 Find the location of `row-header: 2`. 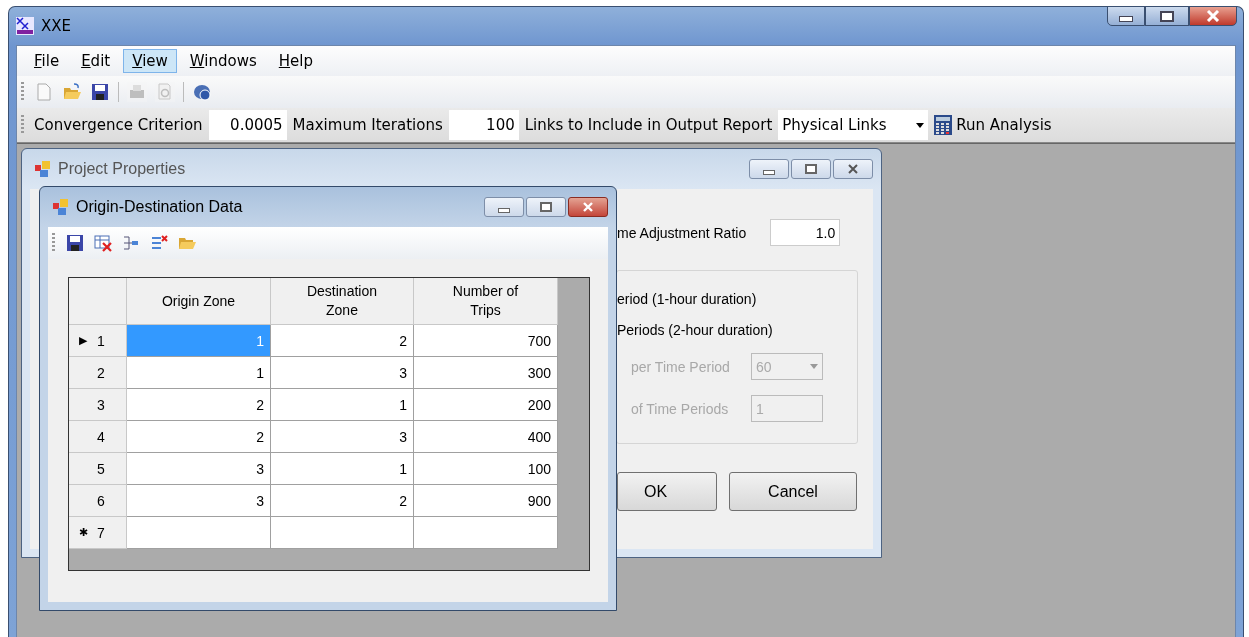

row-header: 2 is located at coordinates (98, 373).